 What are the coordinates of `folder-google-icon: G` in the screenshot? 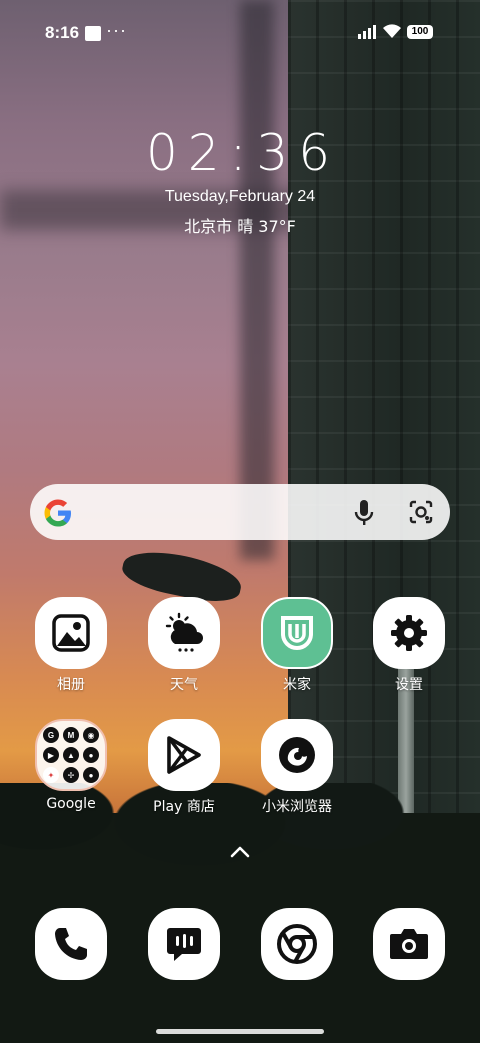 It's located at (51, 735).